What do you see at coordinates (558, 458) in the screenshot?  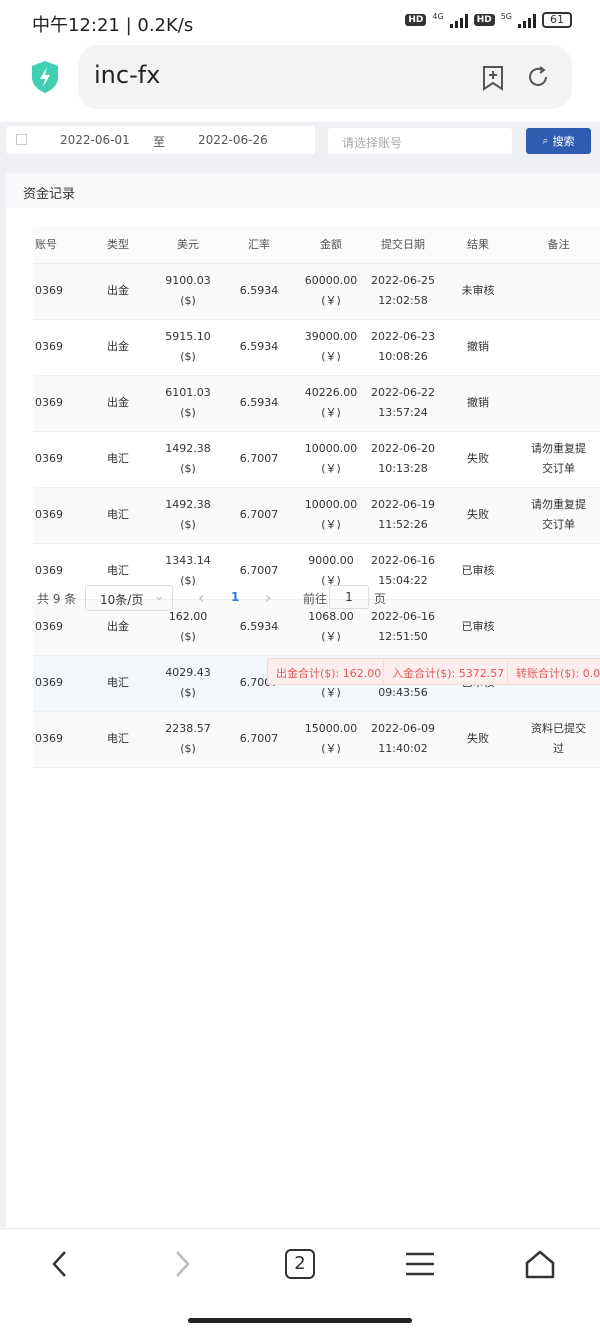 I see `cell-note: 请勿重复提交订单` at bounding box center [558, 458].